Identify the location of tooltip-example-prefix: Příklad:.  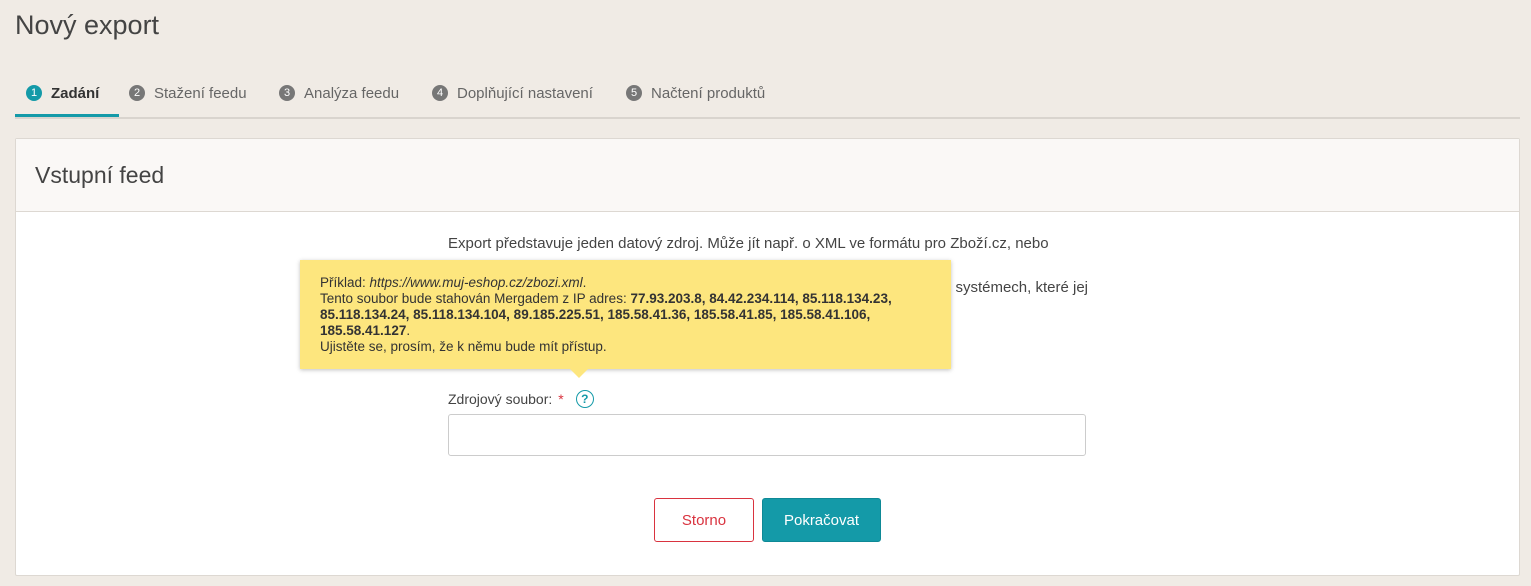
(345, 282).